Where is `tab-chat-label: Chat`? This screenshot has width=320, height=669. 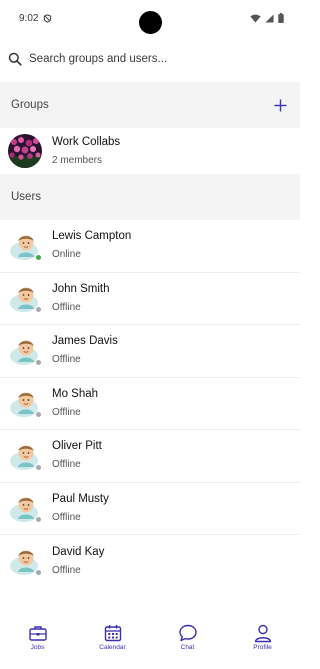
tab-chat-label: Chat is located at coordinates (187, 647).